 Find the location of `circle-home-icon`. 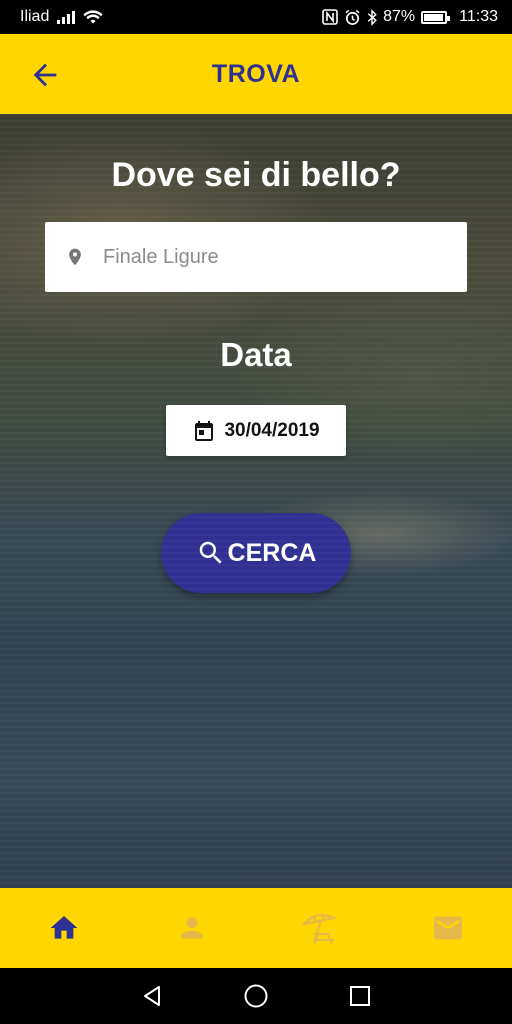

circle-home-icon is located at coordinates (256, 996).